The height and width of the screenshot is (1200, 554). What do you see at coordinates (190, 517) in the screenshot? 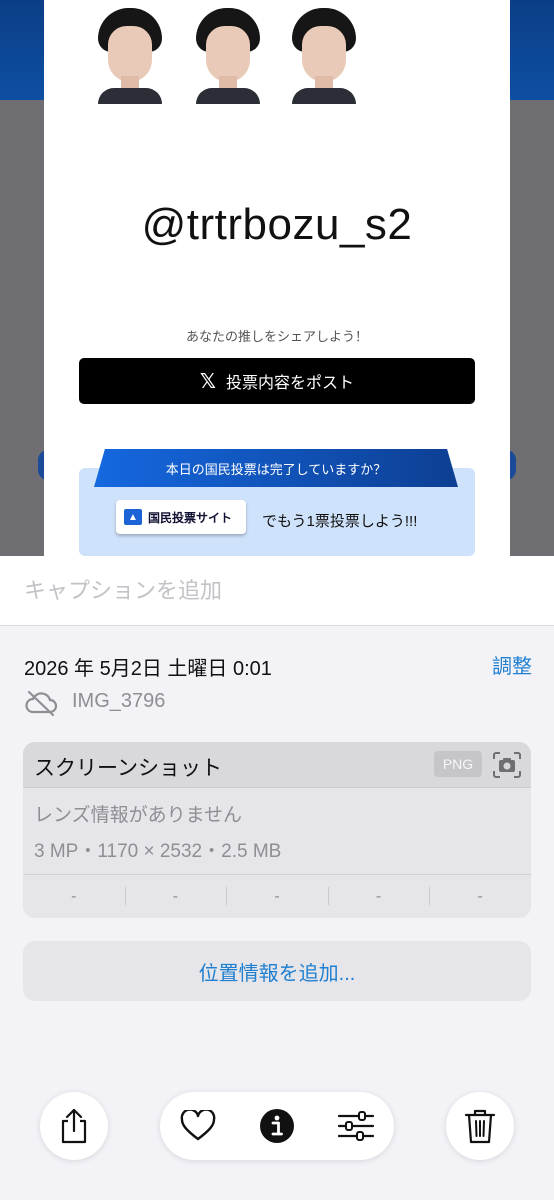
I see `vote-site-label: 国民投票サイト` at bounding box center [190, 517].